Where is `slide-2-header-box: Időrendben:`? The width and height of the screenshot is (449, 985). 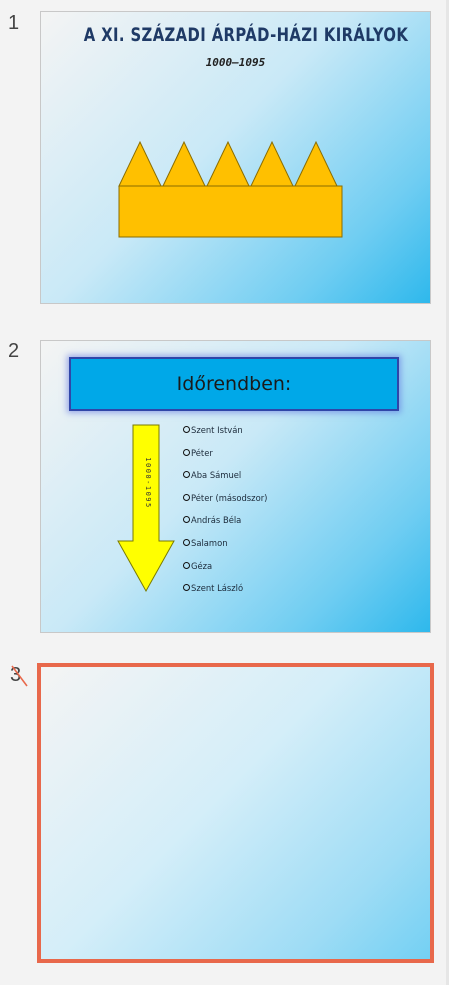
slide-2-header-box: Időrendben: is located at coordinates (234, 384).